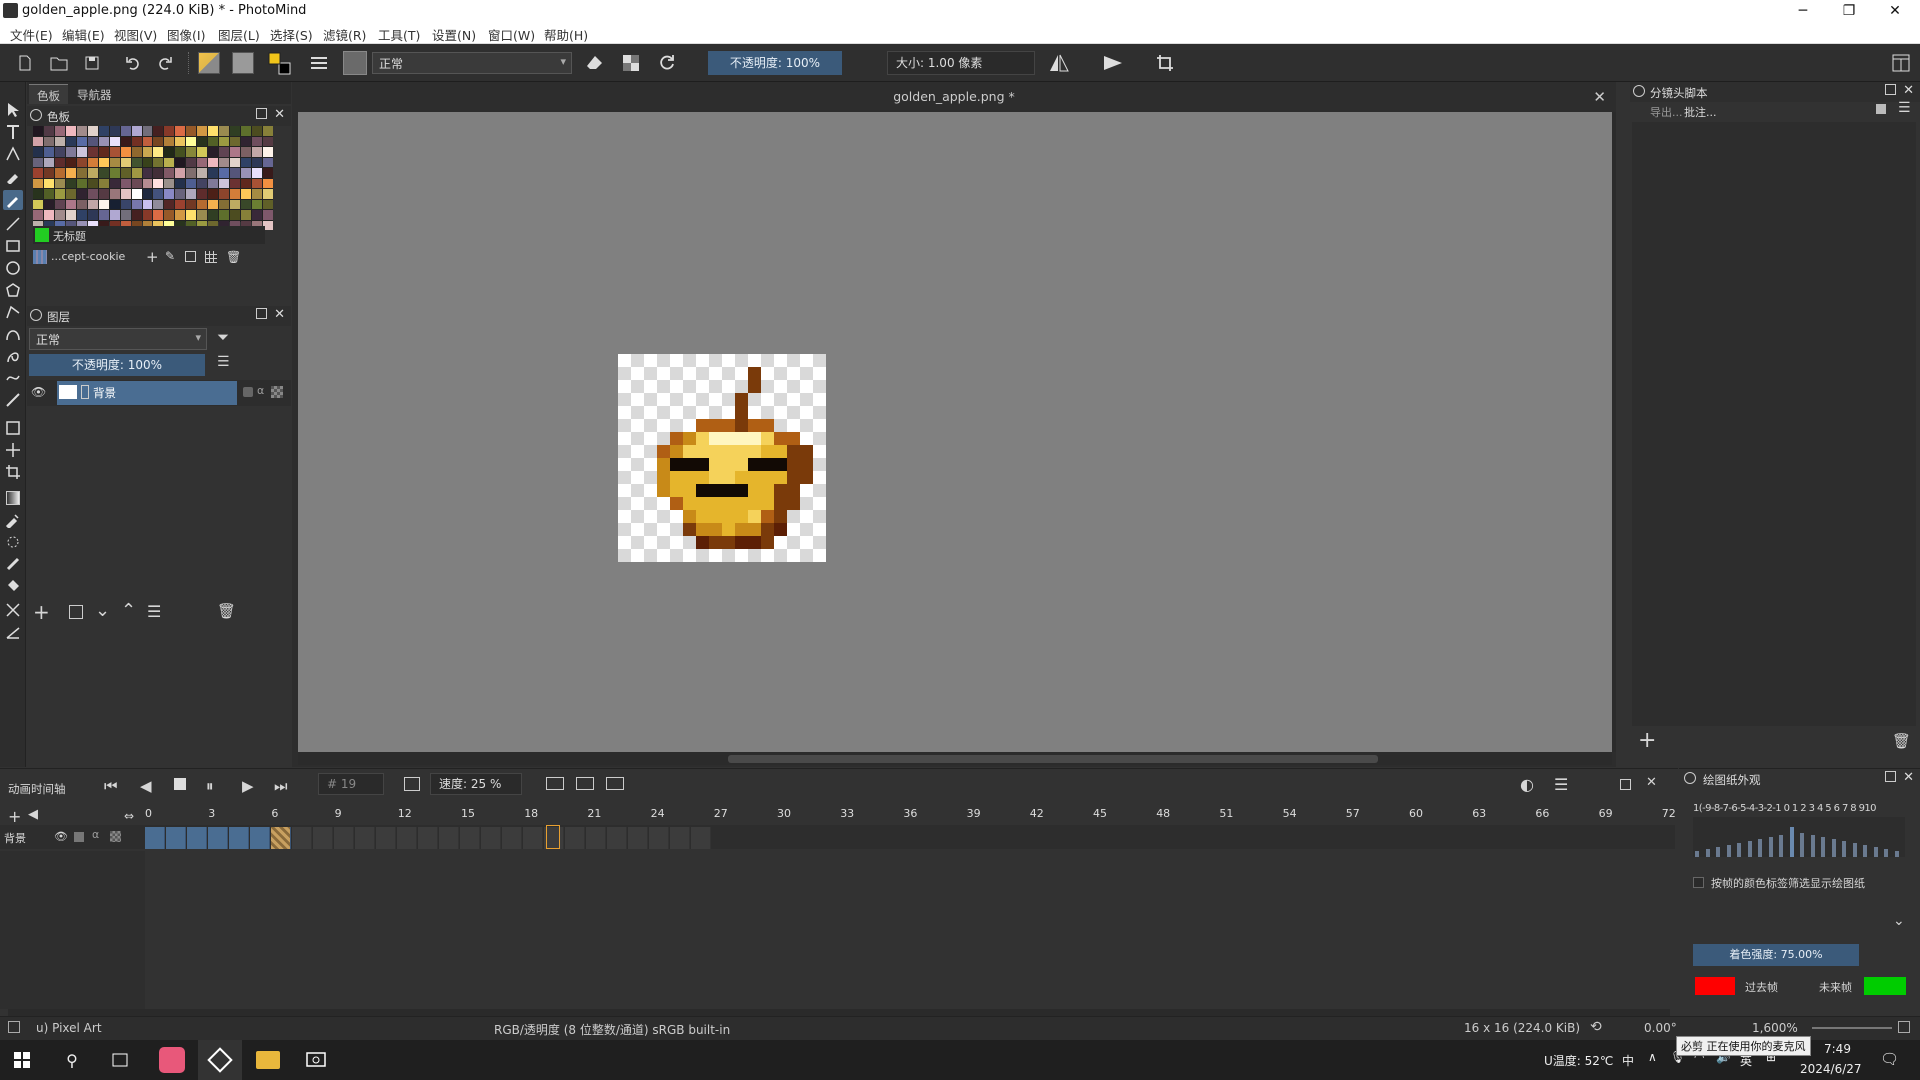  What do you see at coordinates (1599, 97) in the screenshot?
I see `close-document-icon: ✕` at bounding box center [1599, 97].